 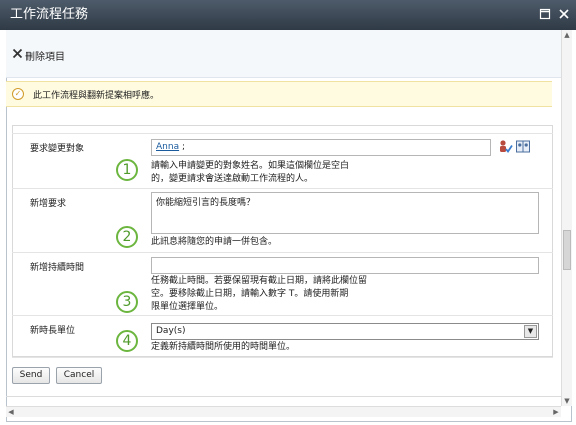 What do you see at coordinates (96, 96) in the screenshot?
I see `info-message: 此工作流程與翻新提案相呼應。` at bounding box center [96, 96].